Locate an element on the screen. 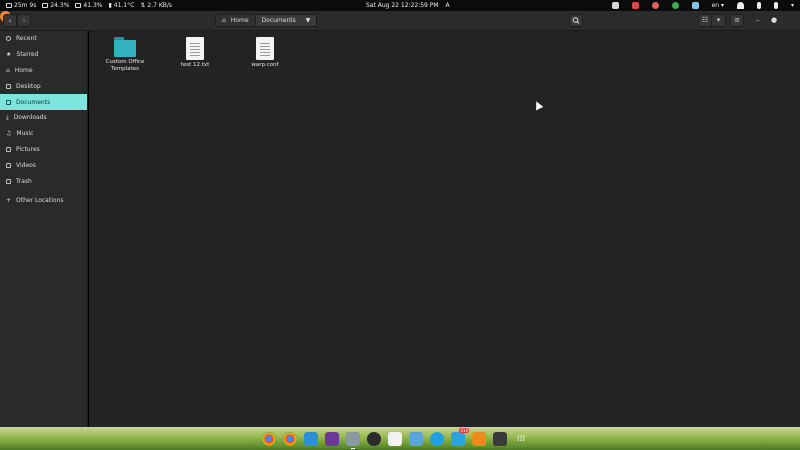  view-toggle-button: ☷ is located at coordinates (705, 20).